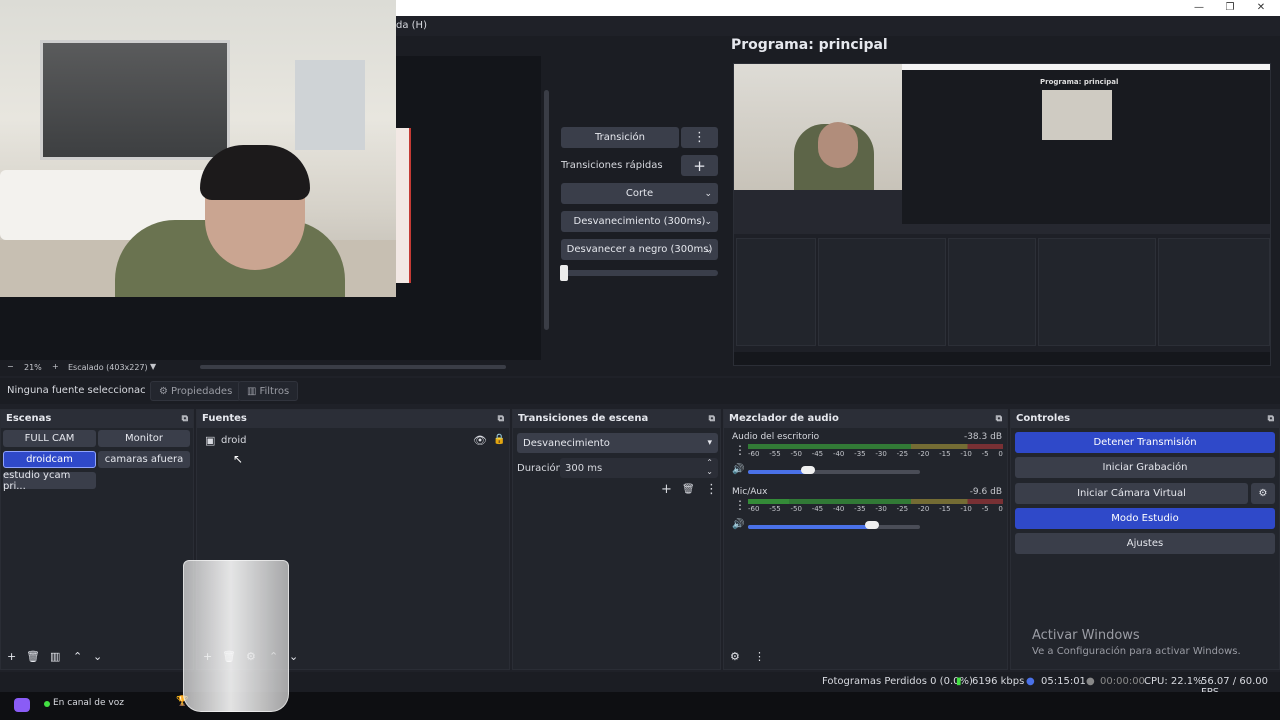  What do you see at coordinates (639, 249) in the screenshot?
I see `quick-transition-fade-black: Desvanecer a negro (300ms) ⌄` at bounding box center [639, 249].